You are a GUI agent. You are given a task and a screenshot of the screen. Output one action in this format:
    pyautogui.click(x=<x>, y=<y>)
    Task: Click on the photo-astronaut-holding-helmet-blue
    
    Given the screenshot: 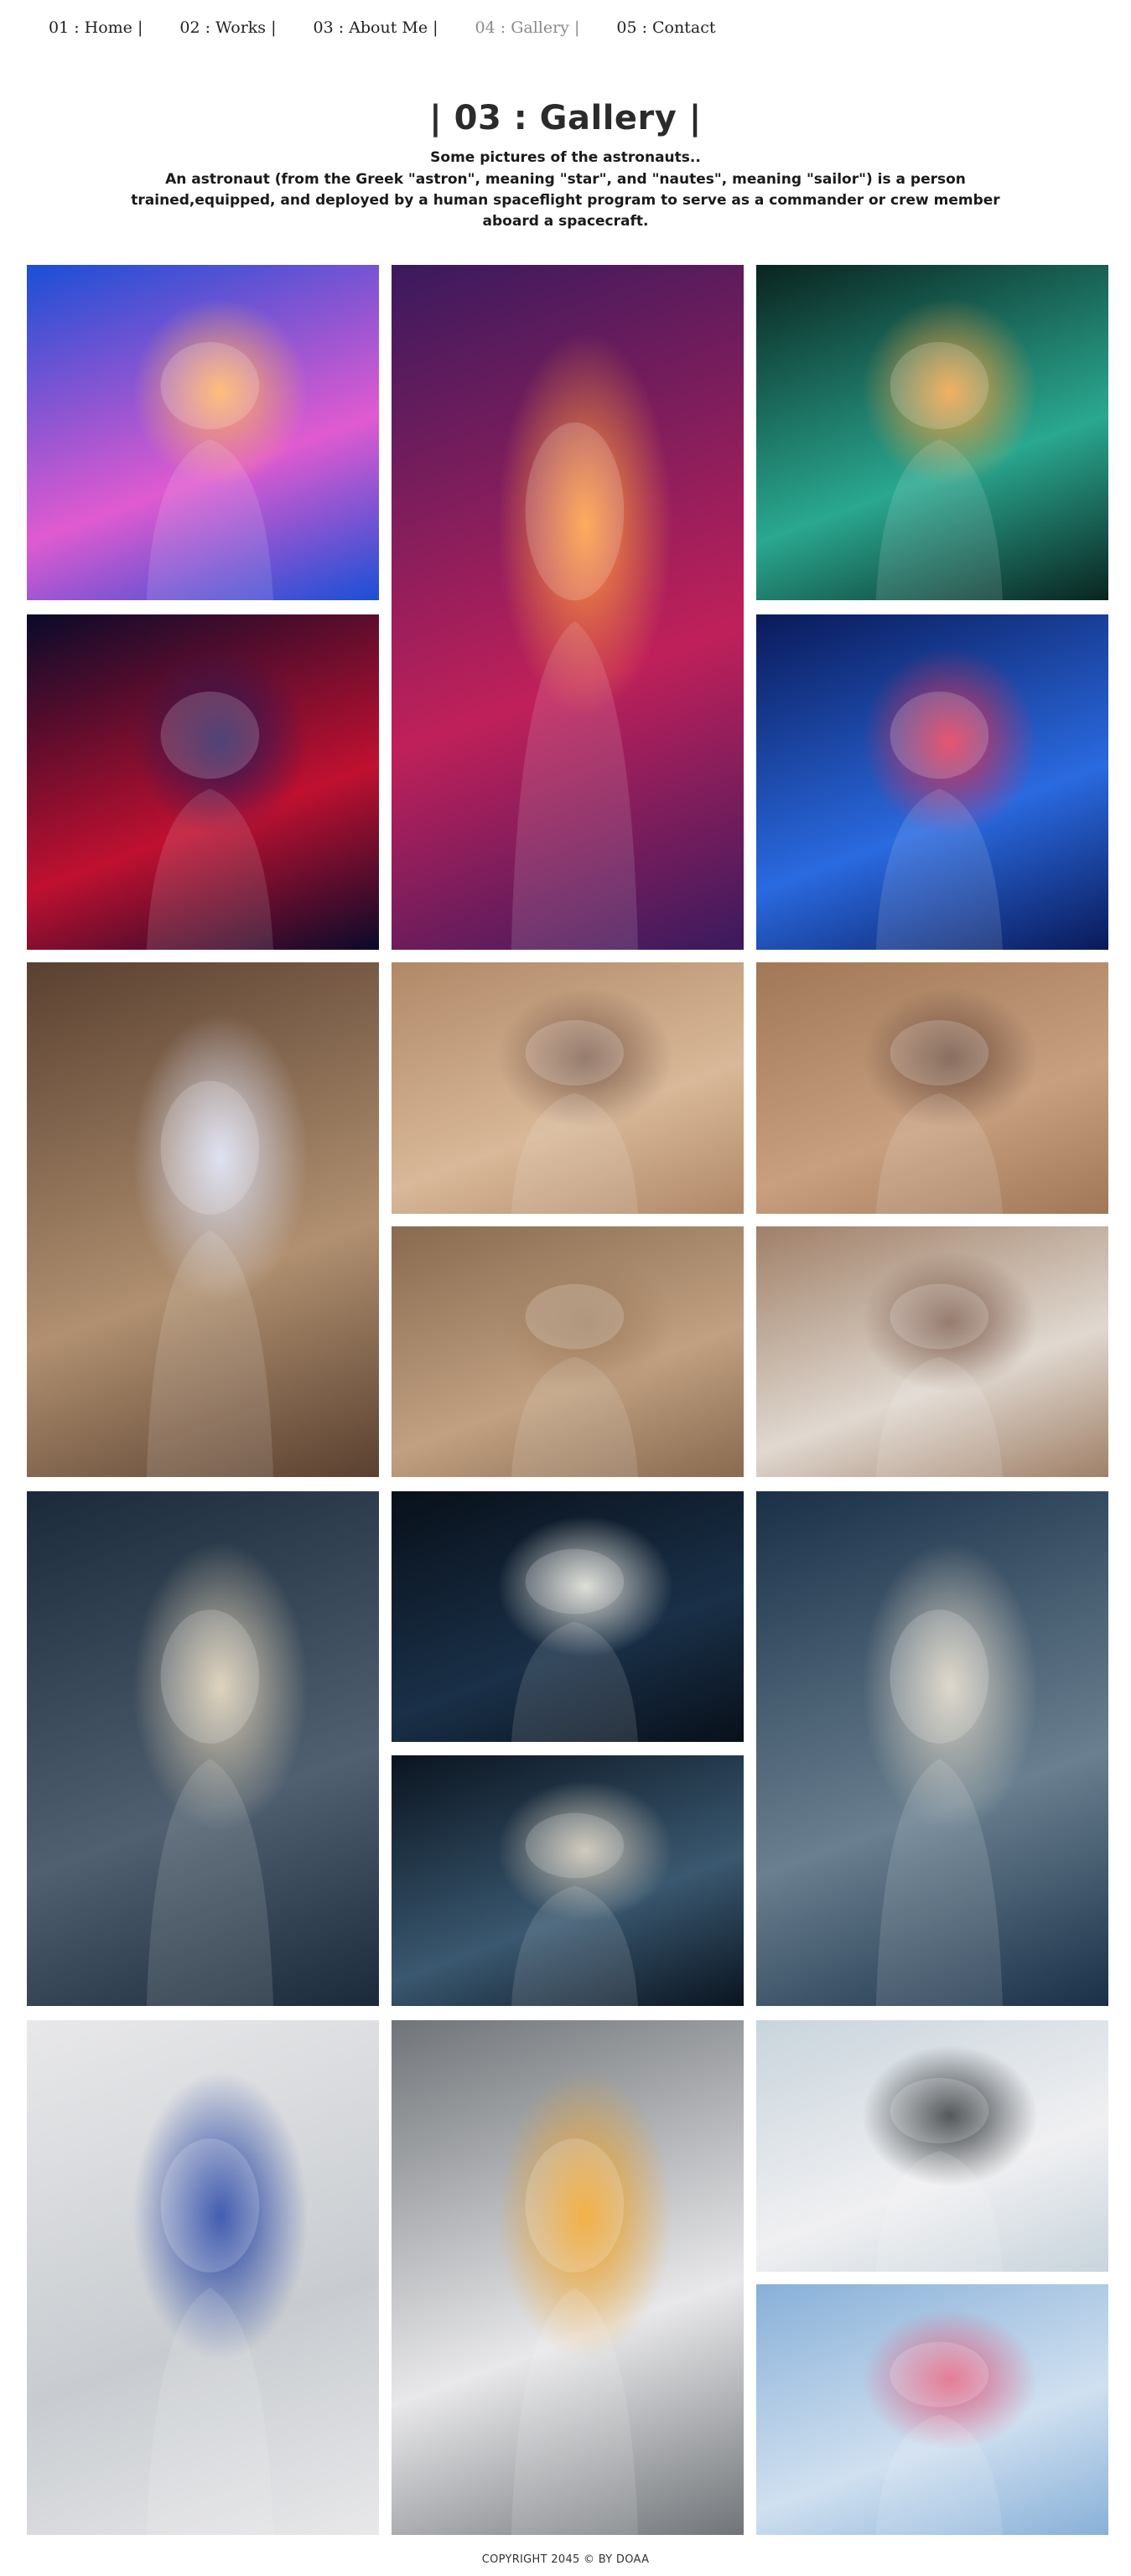 What is the action you would take?
    pyautogui.click(x=932, y=782)
    